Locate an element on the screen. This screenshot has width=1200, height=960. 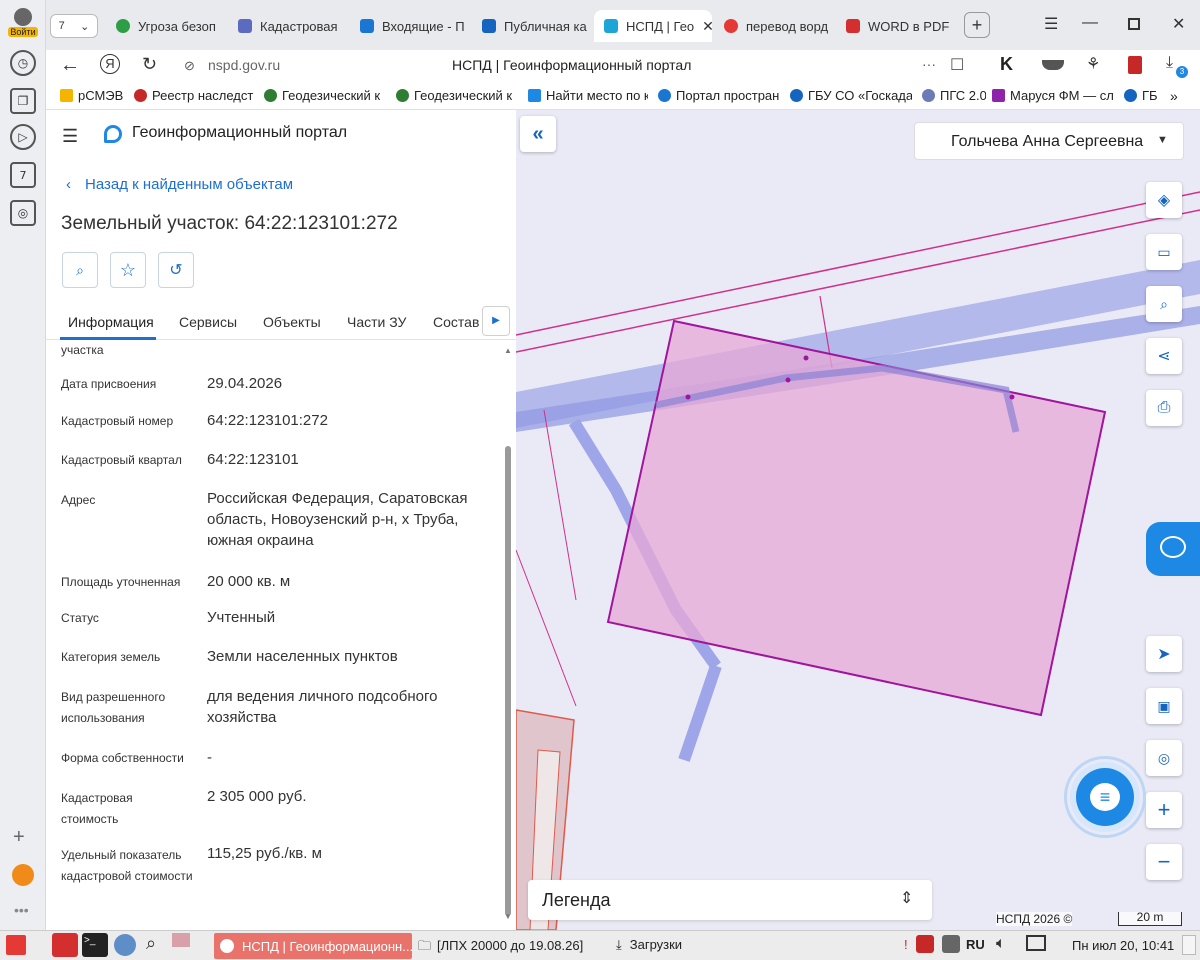
tab-word-pdf: WORD в PDF is located at coordinates (901, 26).